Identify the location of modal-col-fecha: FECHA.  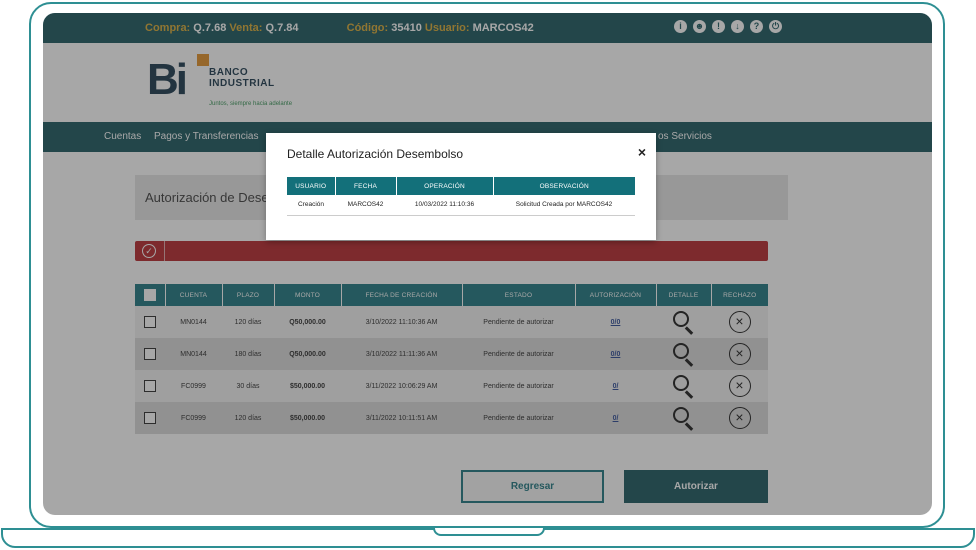
(366, 186).